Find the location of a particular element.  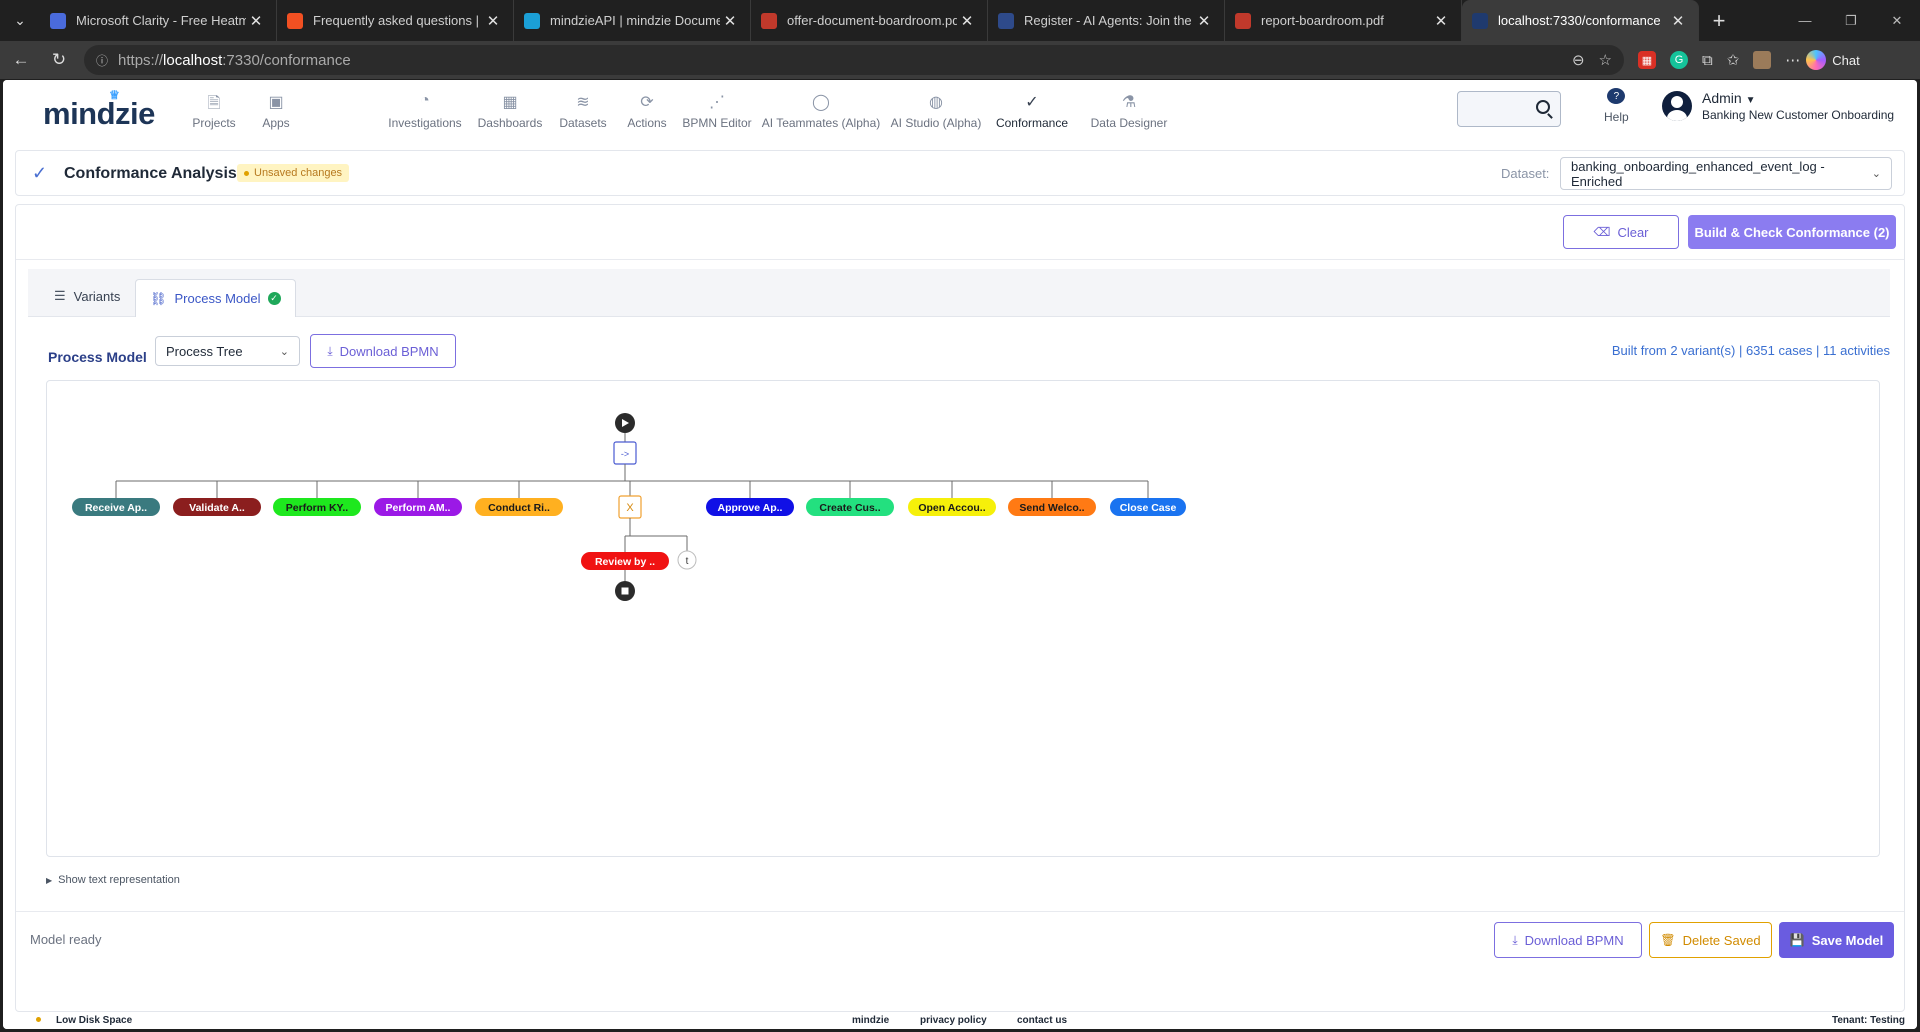

window-controls: — ❐ ✕ is located at coordinates (1851, 20).